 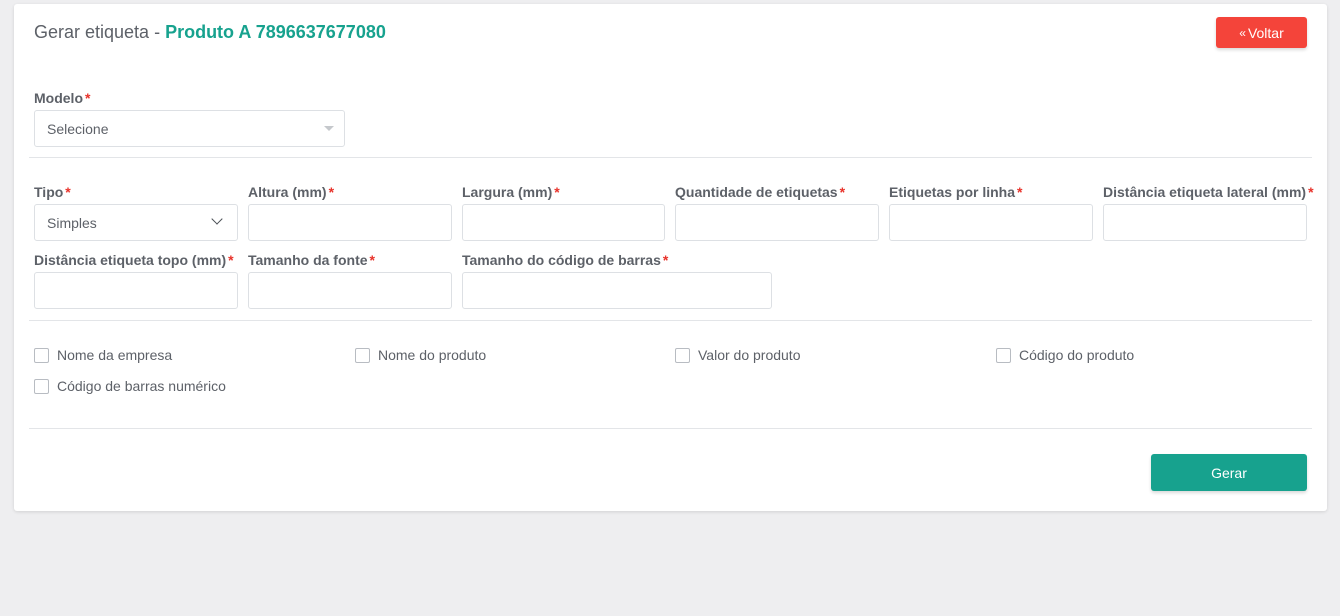 What do you see at coordinates (136, 290) in the screenshot?
I see `distancia-topo-input` at bounding box center [136, 290].